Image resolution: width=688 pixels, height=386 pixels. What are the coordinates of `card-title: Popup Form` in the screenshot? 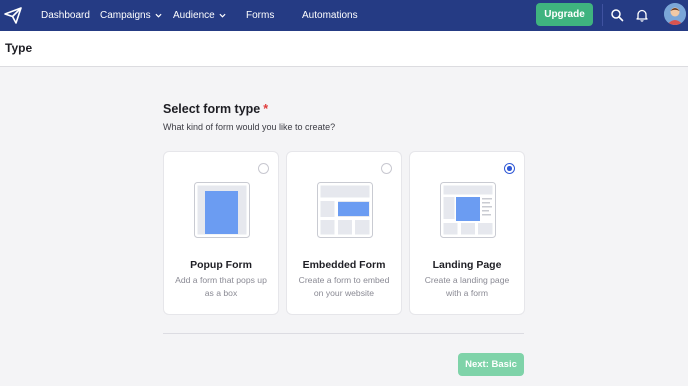 It's located at (221, 265).